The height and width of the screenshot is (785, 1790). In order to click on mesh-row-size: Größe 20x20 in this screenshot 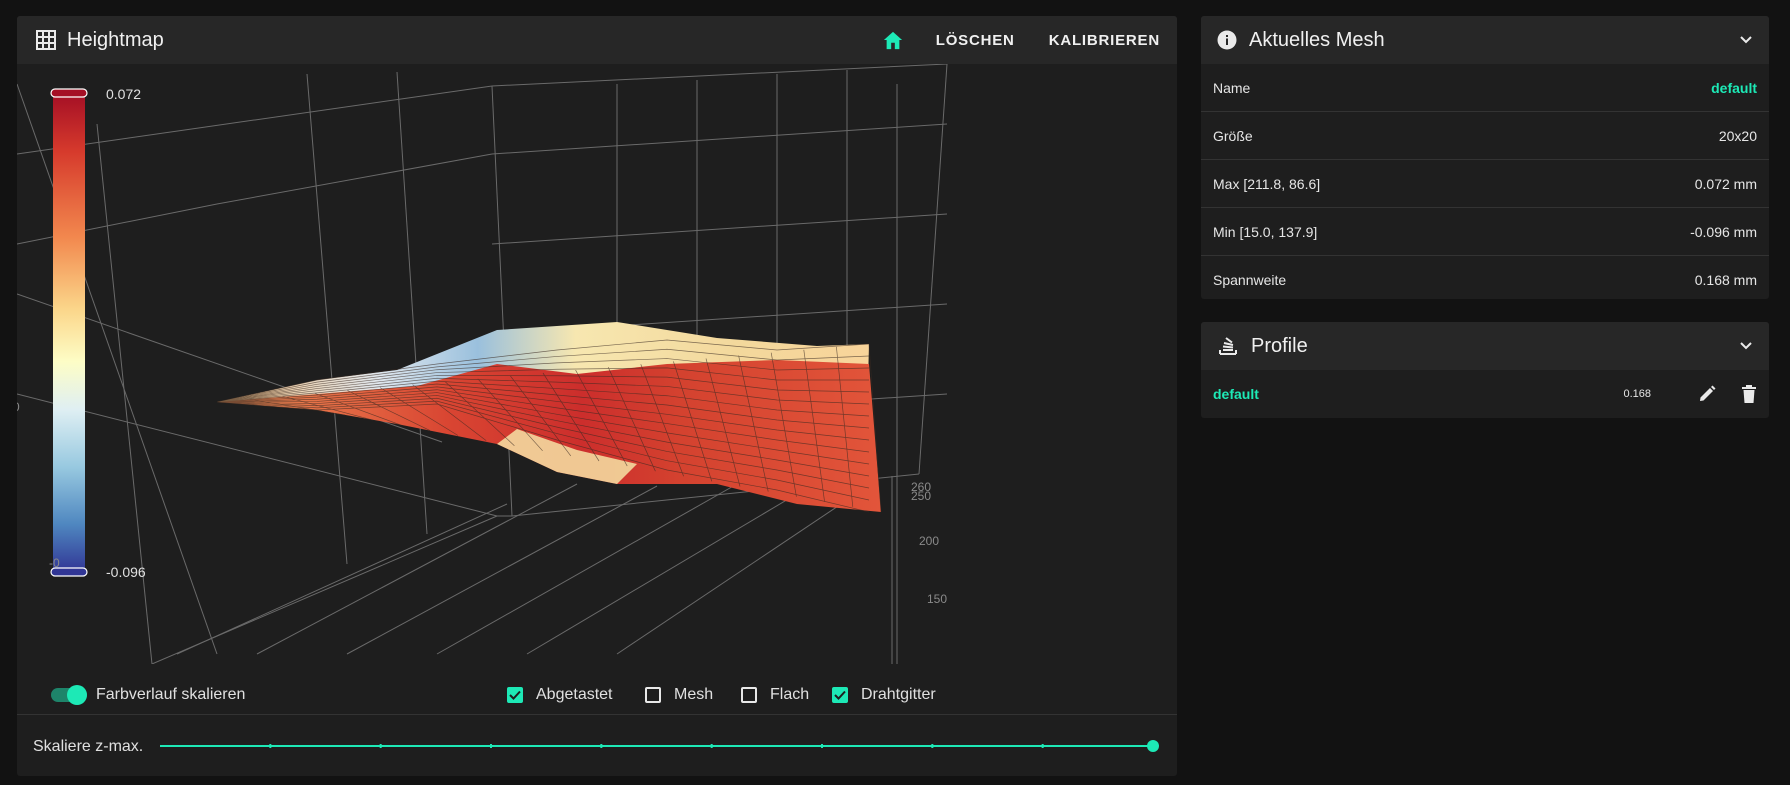, I will do `click(1485, 136)`.